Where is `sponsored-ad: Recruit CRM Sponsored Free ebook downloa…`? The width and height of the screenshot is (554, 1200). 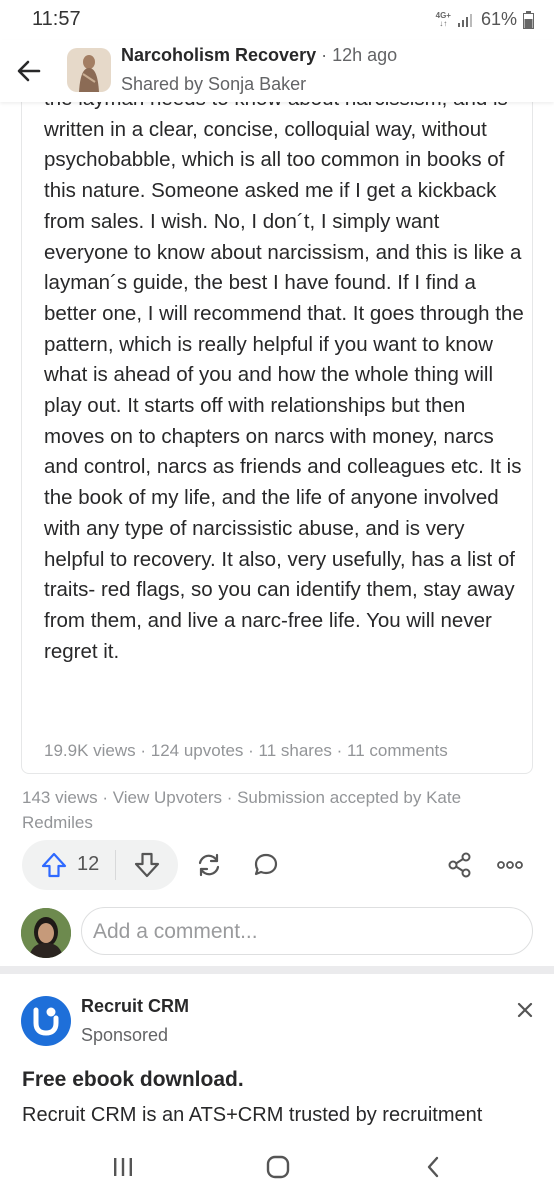
sponsored-ad: Recruit CRM Sponsored Free ebook downloa… is located at coordinates (277, 1054).